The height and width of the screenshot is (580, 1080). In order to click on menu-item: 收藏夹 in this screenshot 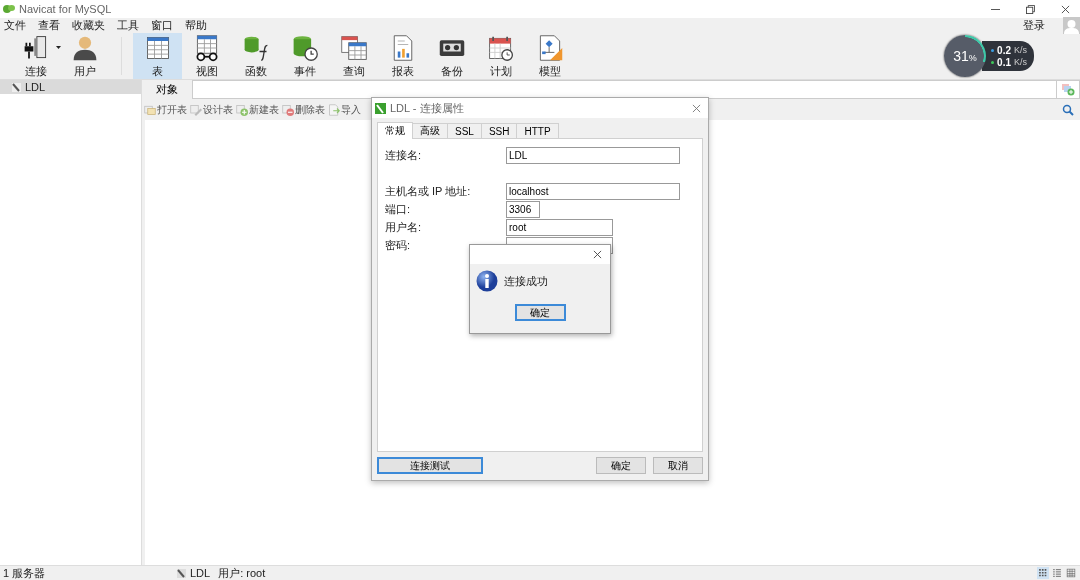, I will do `click(88, 25)`.